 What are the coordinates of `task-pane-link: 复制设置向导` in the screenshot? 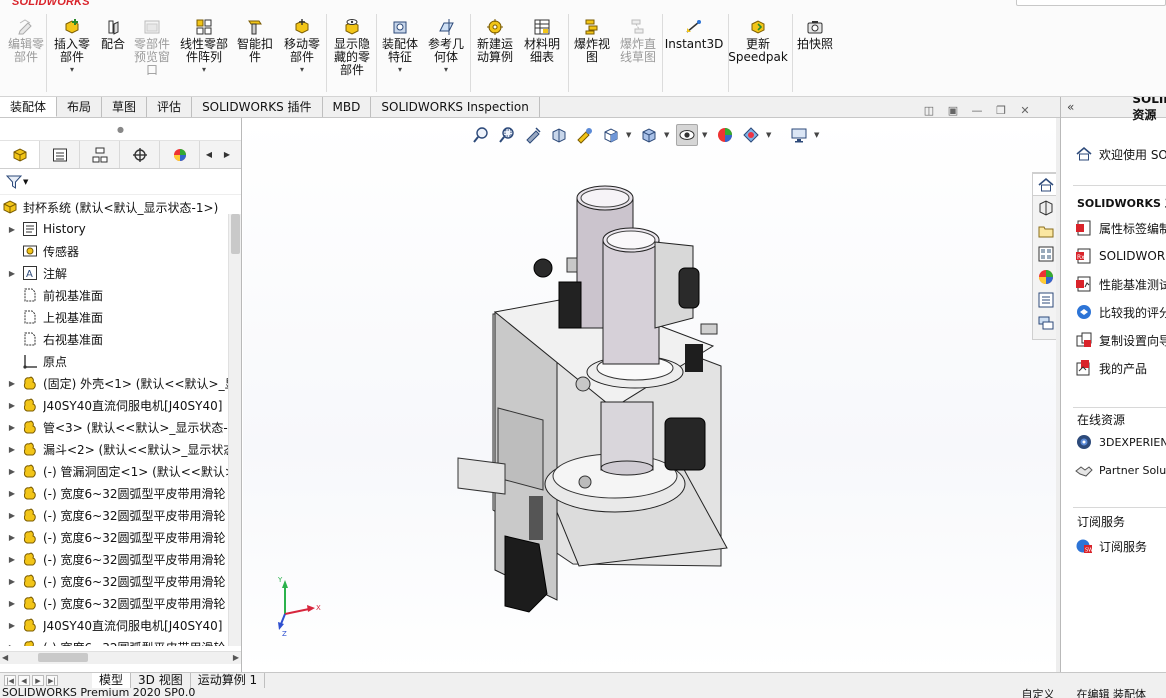 It's located at (1120, 340).